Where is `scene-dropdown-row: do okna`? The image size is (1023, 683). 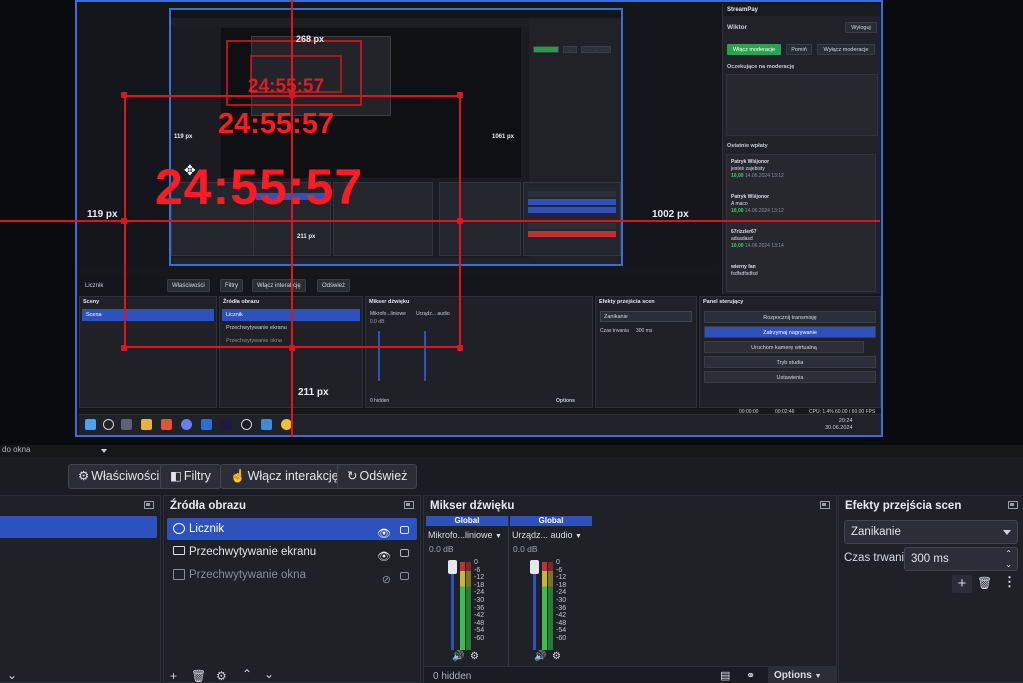
scene-dropdown-row: do okna is located at coordinates (511, 451).